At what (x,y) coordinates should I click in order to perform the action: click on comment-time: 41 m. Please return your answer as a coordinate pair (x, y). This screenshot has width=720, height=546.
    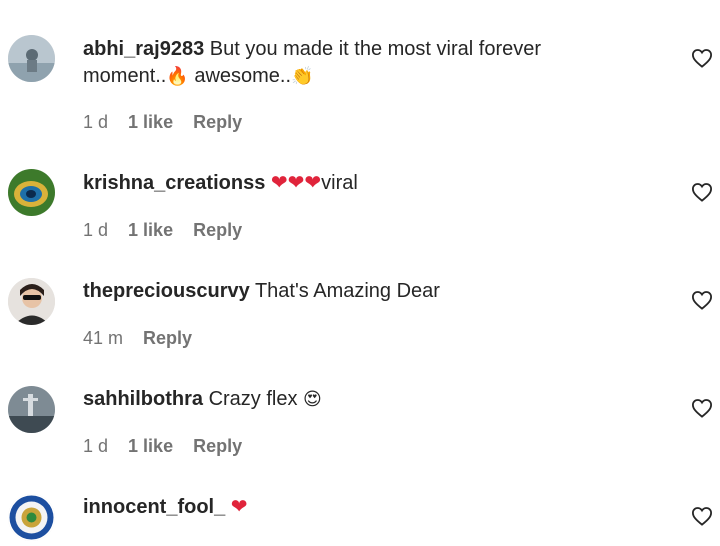
    Looking at the image, I should click on (103, 338).